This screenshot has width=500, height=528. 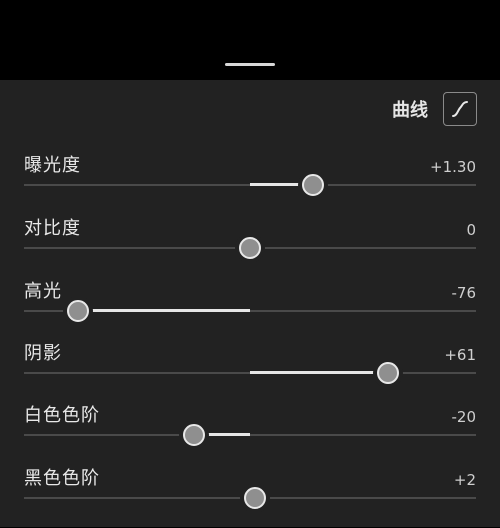 I want to click on slider-value: -76, so click(x=464, y=293).